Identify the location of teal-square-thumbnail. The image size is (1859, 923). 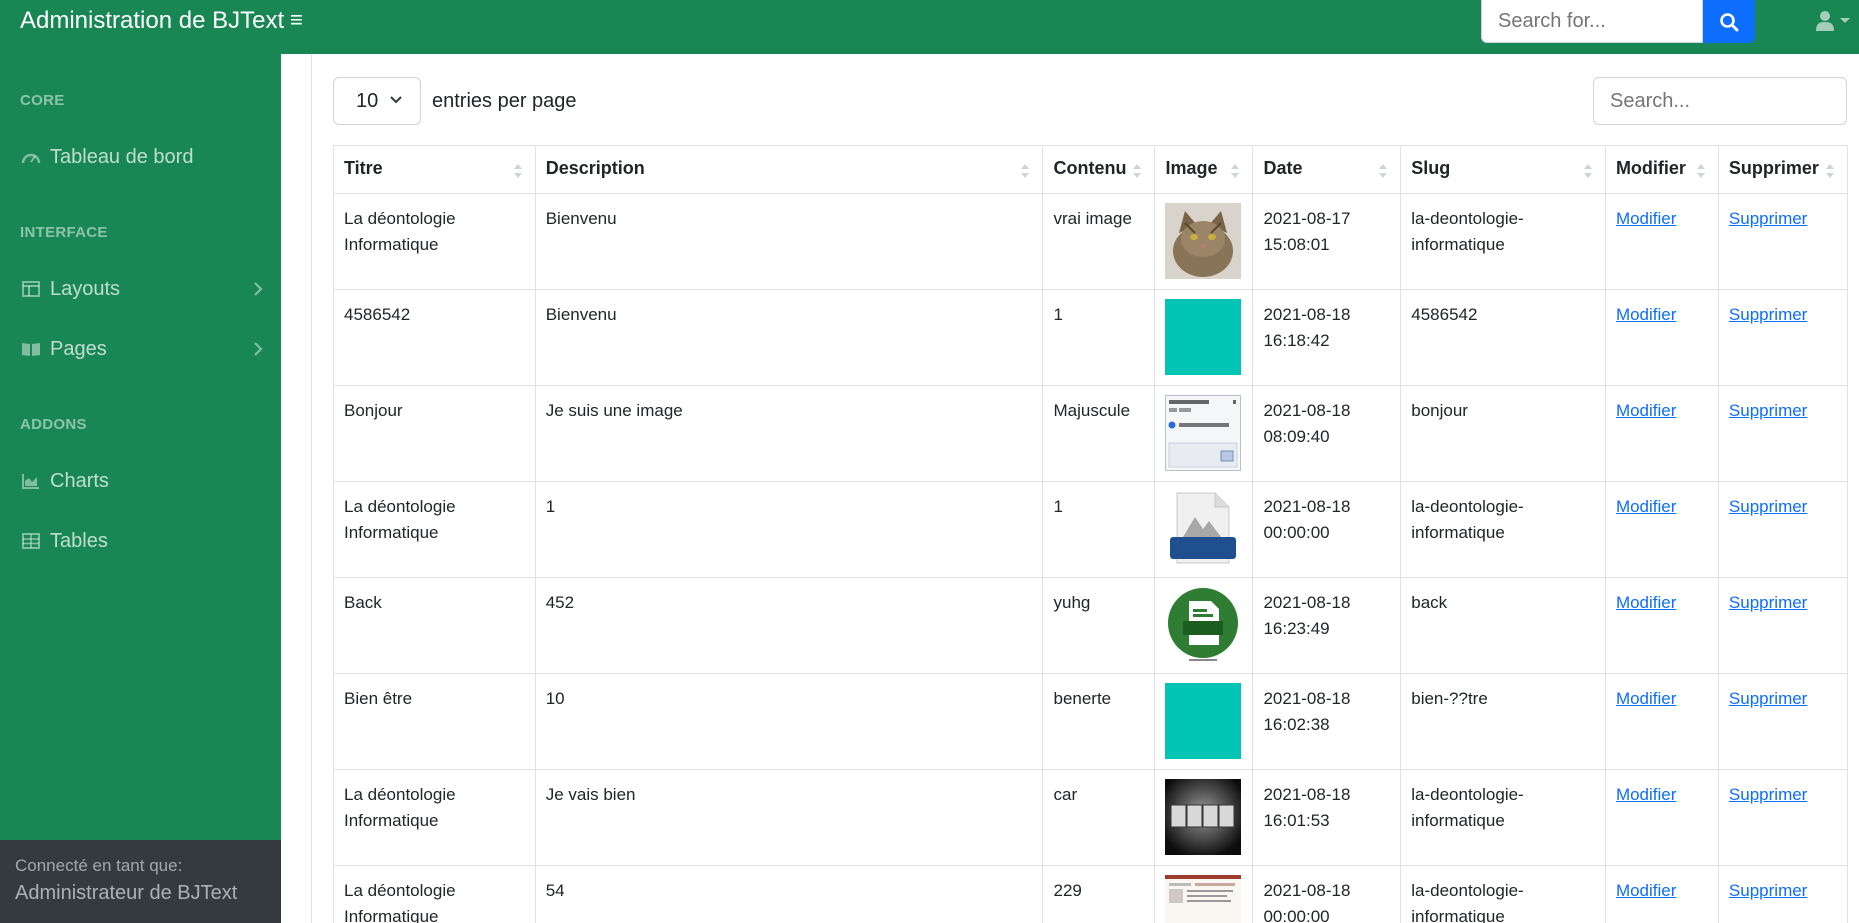
(1203, 337).